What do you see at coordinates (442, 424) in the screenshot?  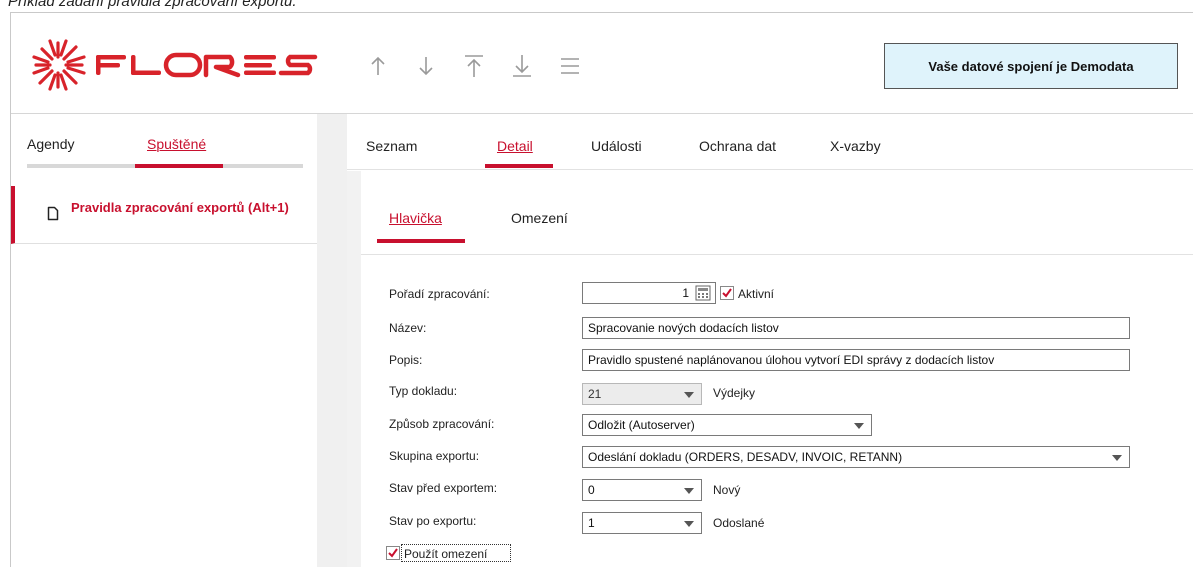 I see `zpusob-label: Způsob zpracování:` at bounding box center [442, 424].